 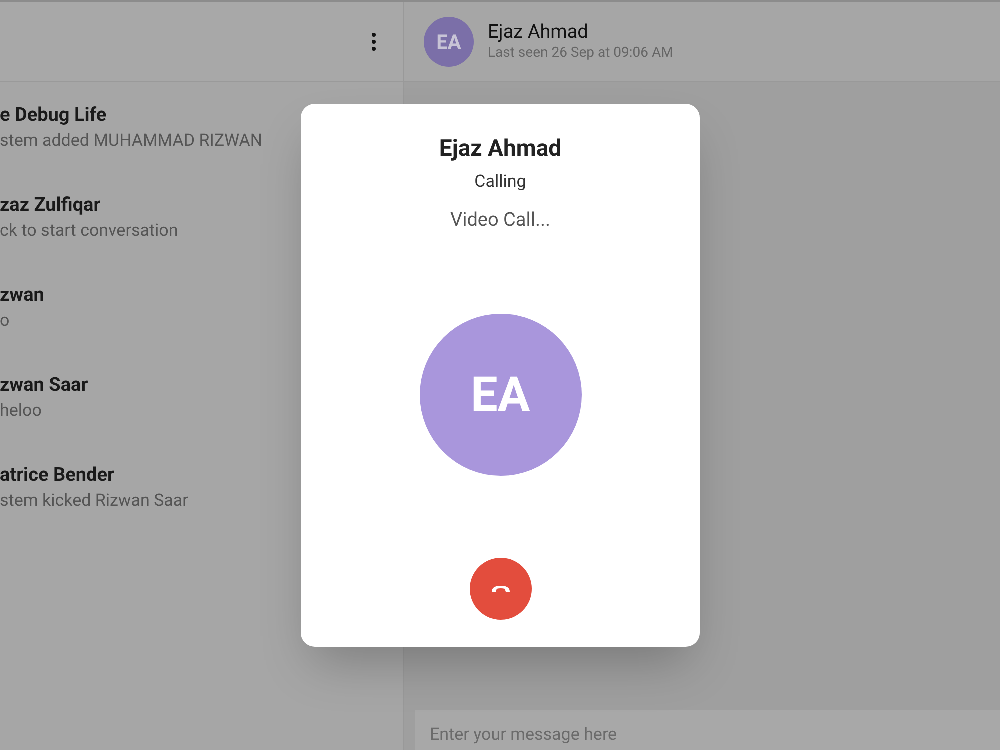 What do you see at coordinates (501, 395) in the screenshot?
I see `caller-avatar: EA` at bounding box center [501, 395].